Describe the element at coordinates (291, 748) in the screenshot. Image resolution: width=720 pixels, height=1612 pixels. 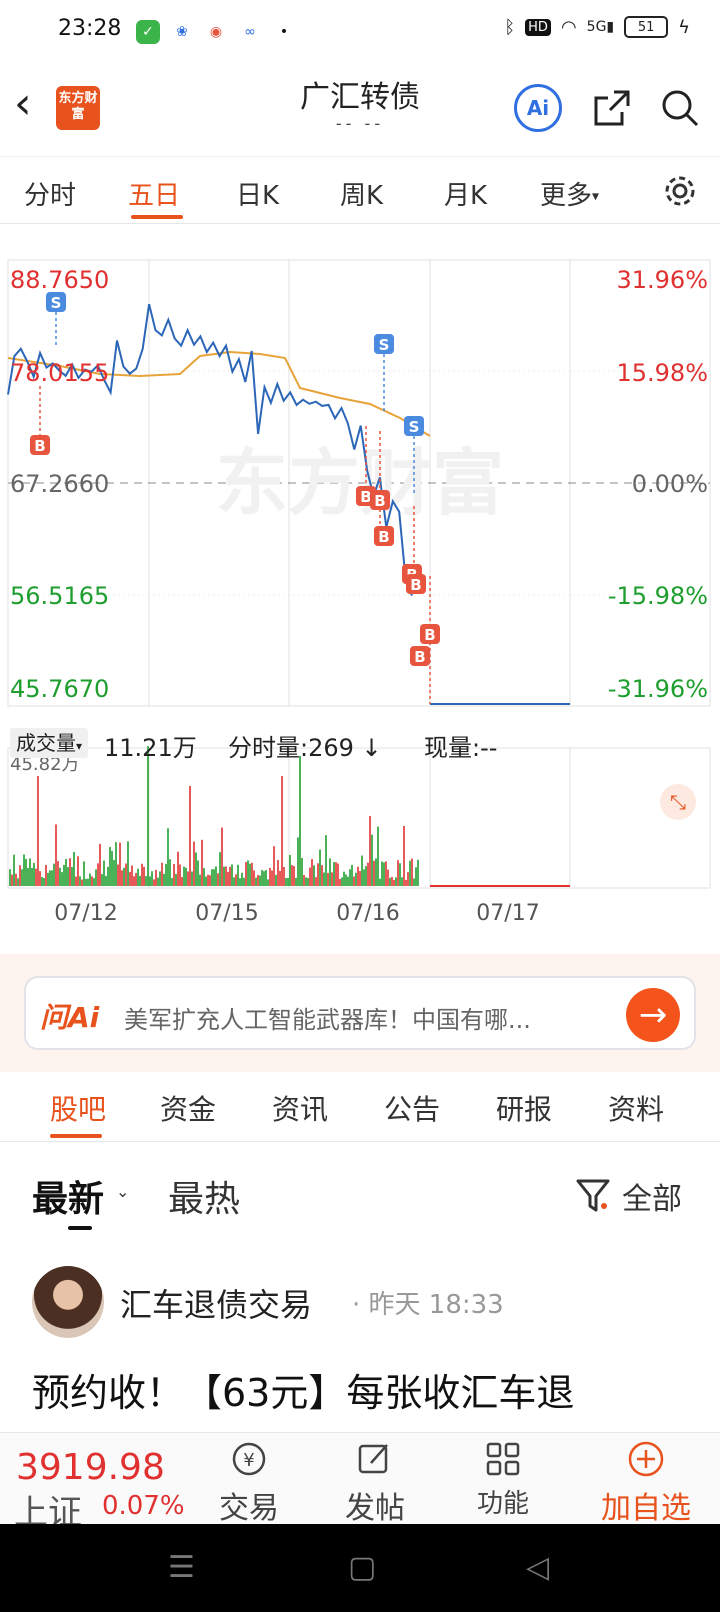
I see `minute-volume-value: 分时量:269` at that location.